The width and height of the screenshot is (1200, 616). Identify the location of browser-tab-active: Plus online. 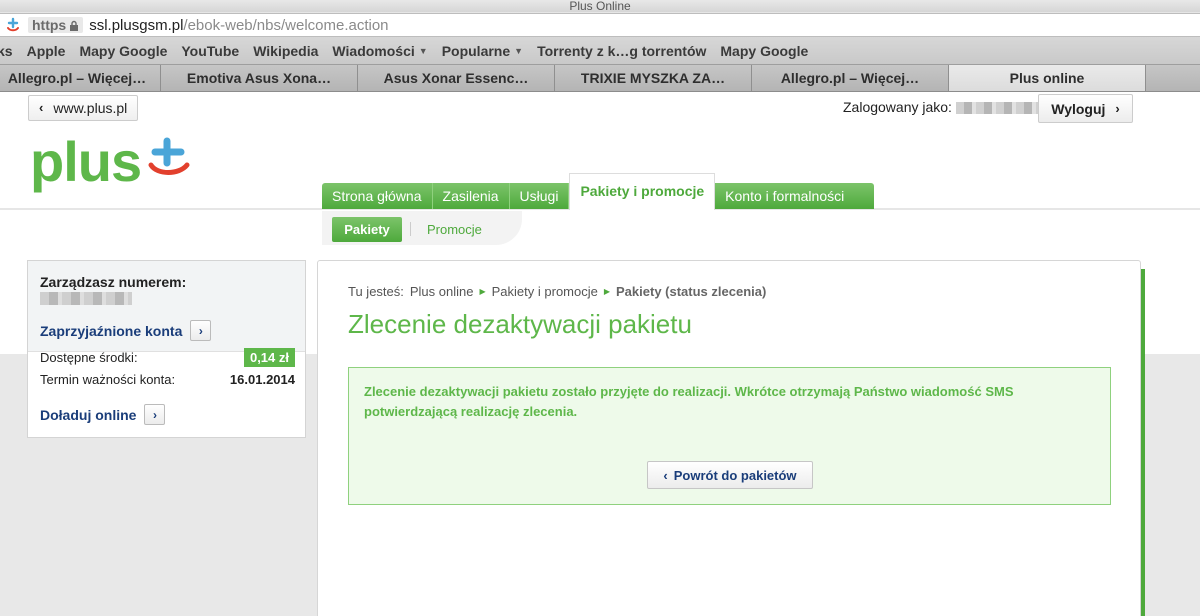
(1047, 78).